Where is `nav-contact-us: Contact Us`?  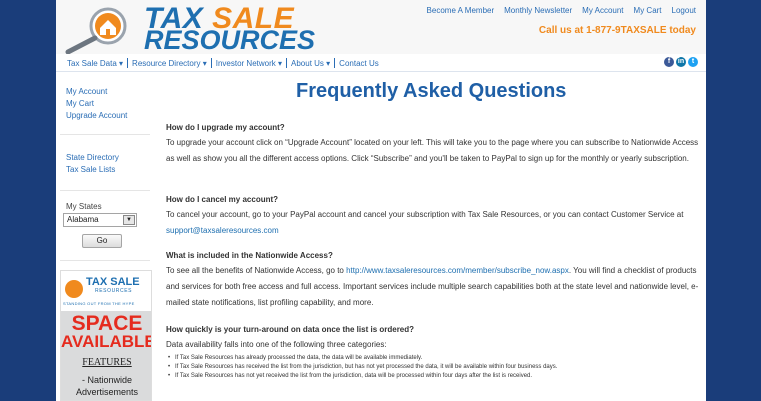
nav-contact-us: Contact Us is located at coordinates (359, 63).